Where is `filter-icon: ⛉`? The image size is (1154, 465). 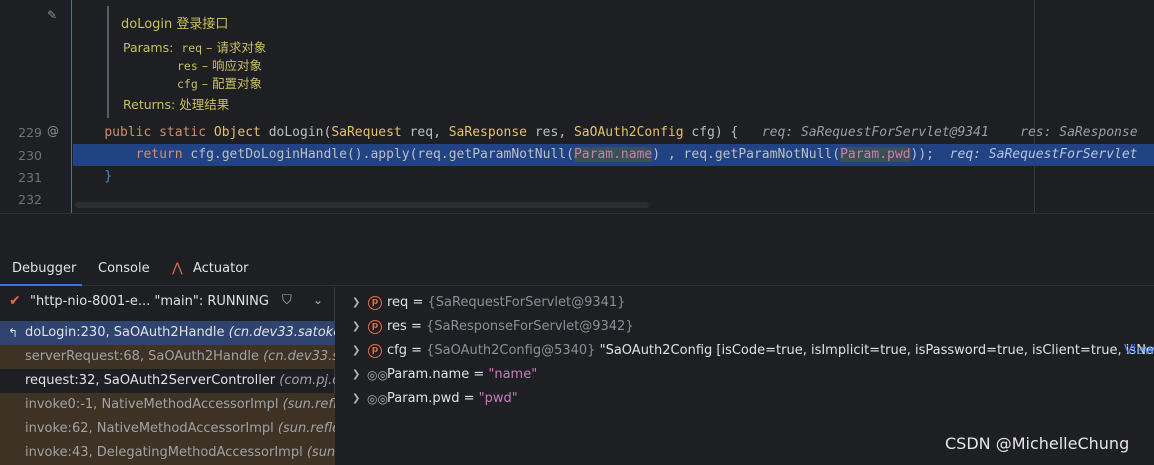
filter-icon: ⛉ is located at coordinates (287, 300).